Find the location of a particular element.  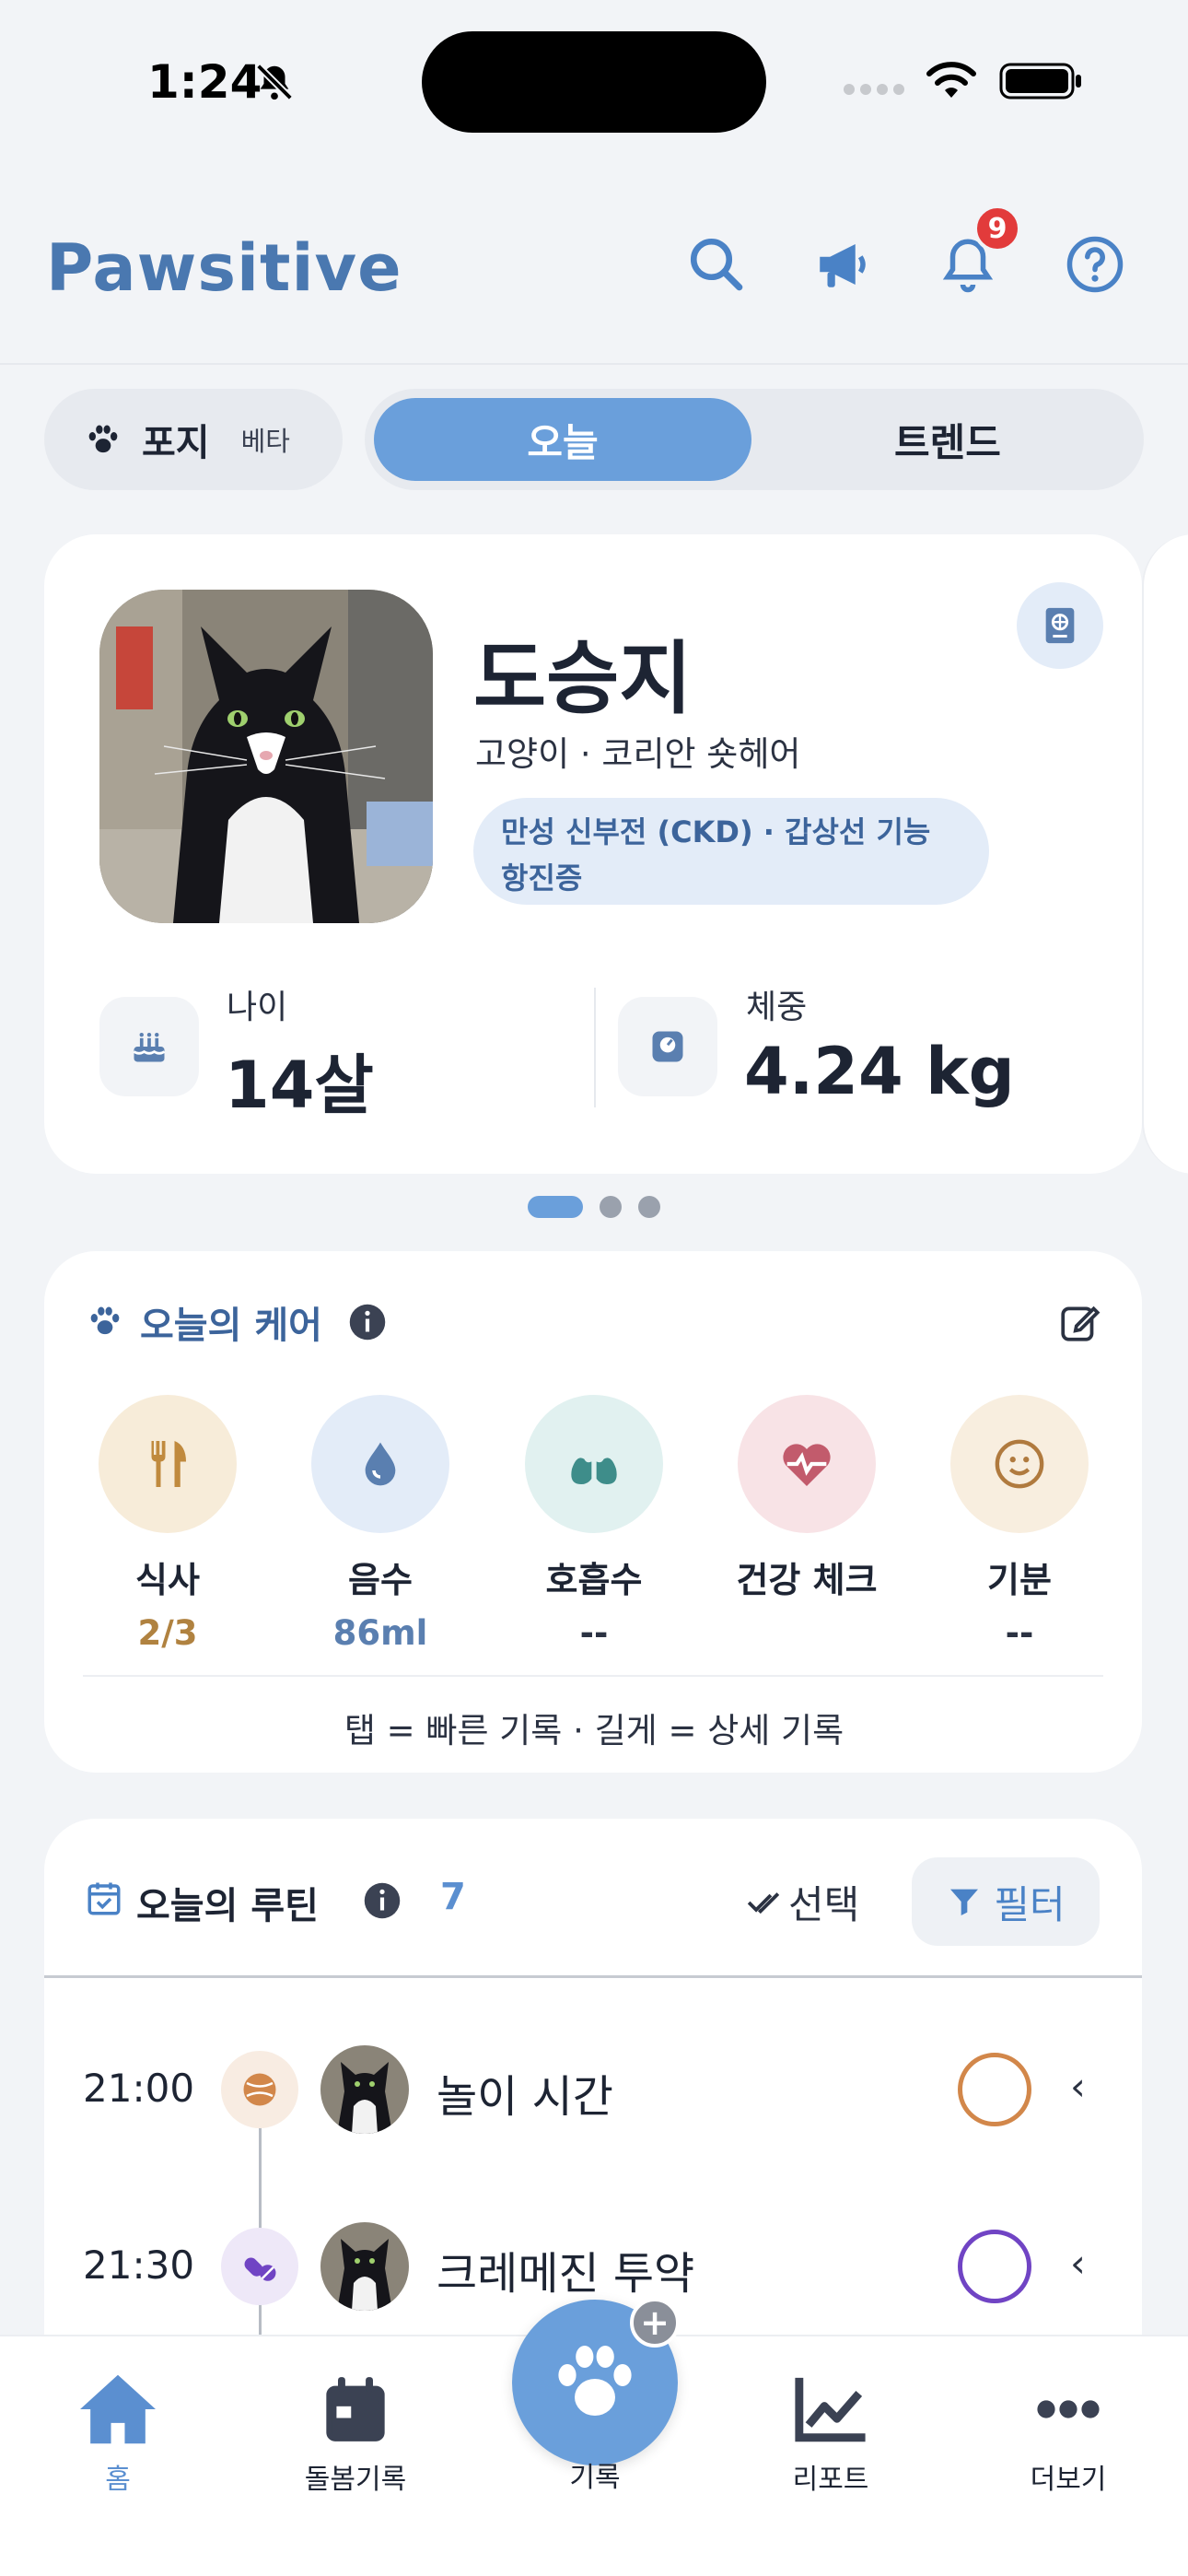

home-icon is located at coordinates (118, 2409).